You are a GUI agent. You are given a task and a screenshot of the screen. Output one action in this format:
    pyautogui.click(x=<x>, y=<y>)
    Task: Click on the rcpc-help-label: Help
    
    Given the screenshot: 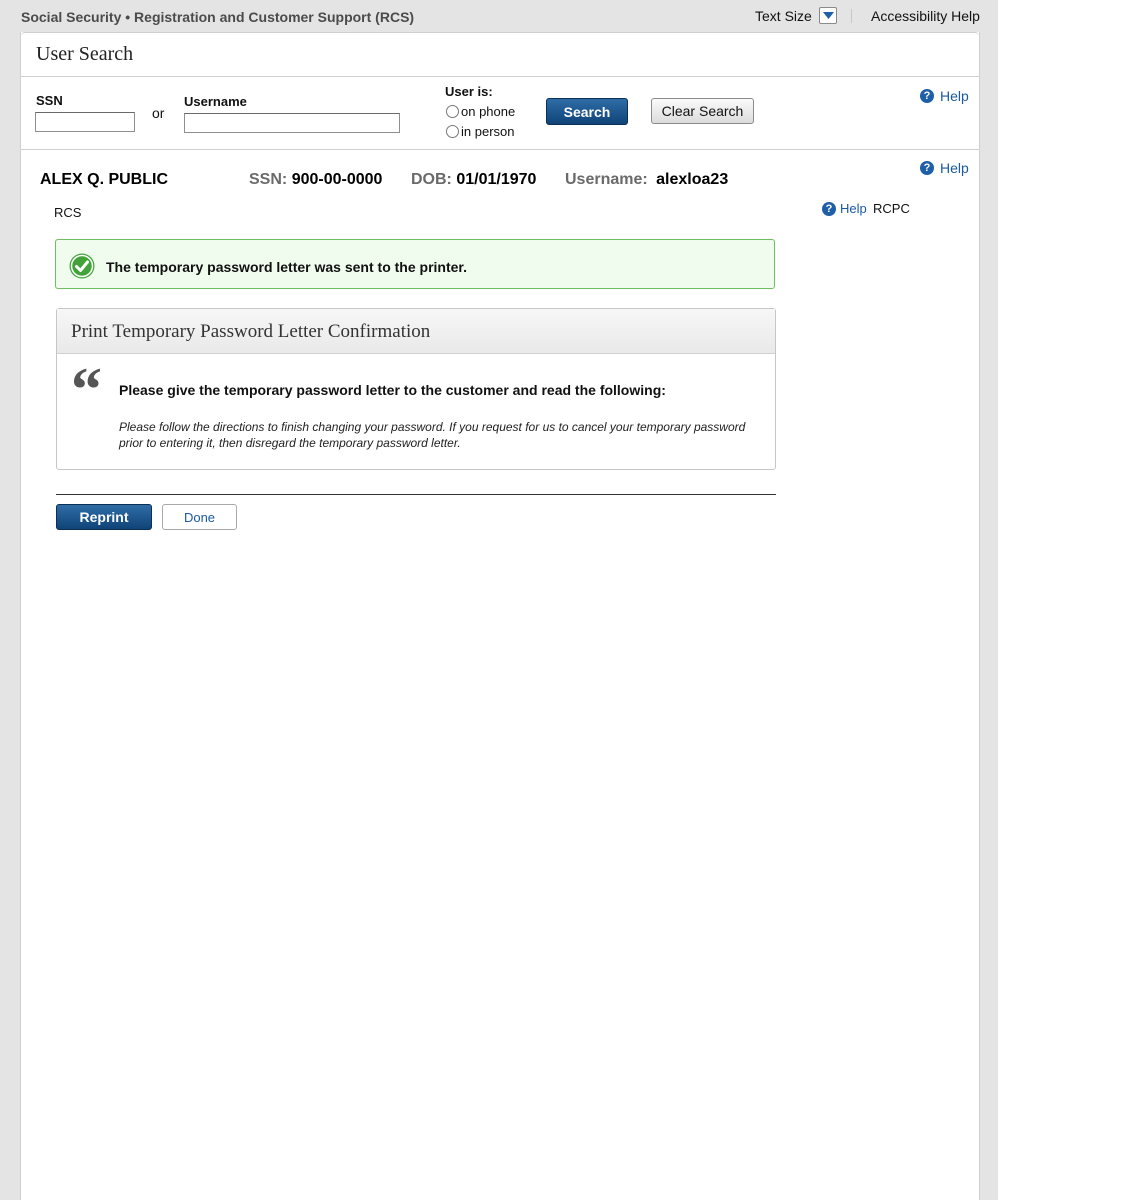 What is the action you would take?
    pyautogui.click(x=853, y=208)
    